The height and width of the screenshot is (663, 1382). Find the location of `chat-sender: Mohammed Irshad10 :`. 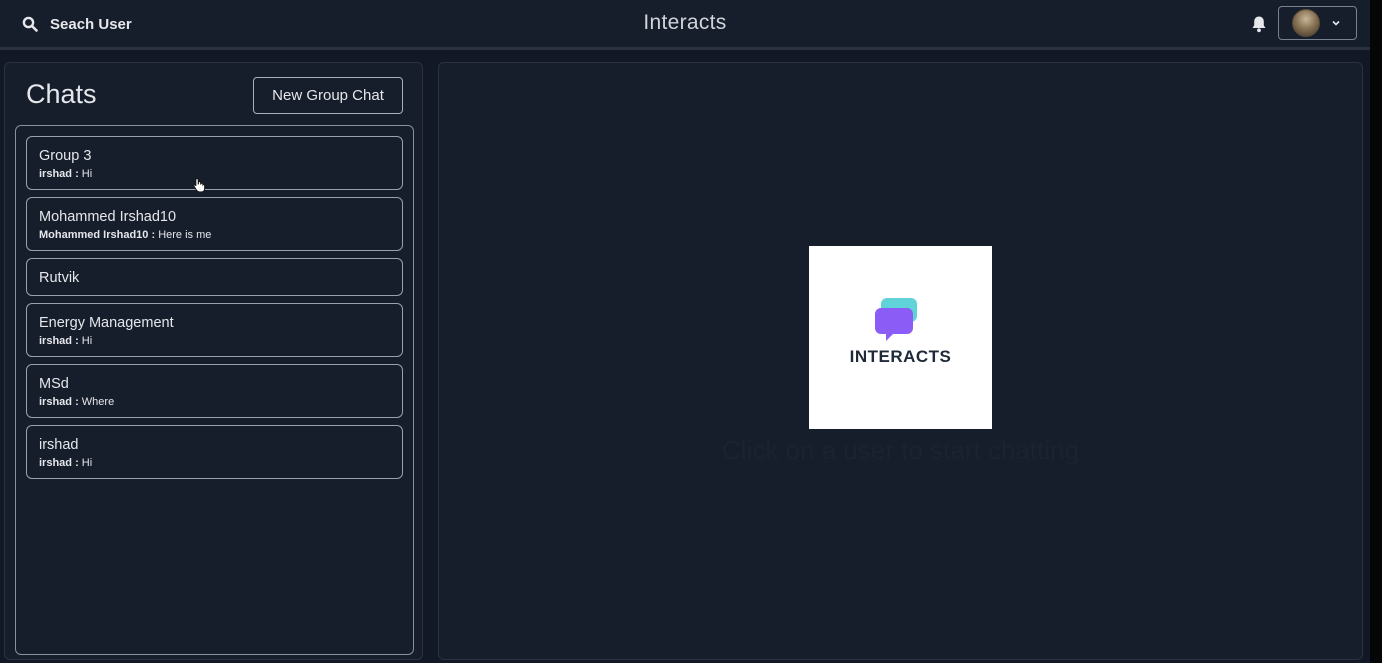

chat-sender: Mohammed Irshad10 : is located at coordinates (97, 235).